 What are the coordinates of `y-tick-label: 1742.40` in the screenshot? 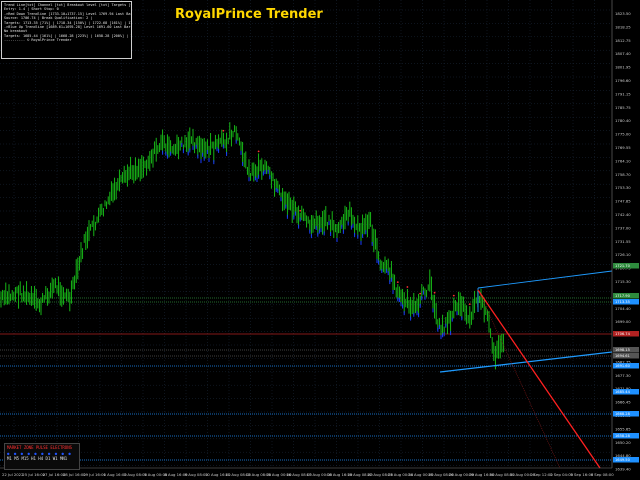 It's located at (623, 214).